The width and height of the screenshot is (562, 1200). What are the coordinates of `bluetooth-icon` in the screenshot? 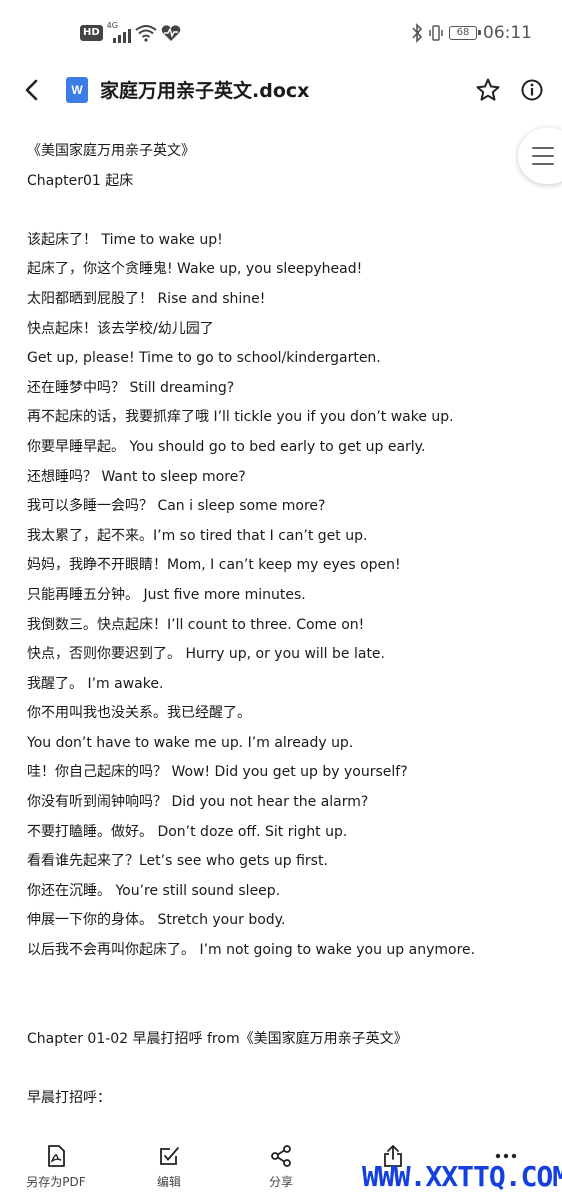 It's located at (417, 33).